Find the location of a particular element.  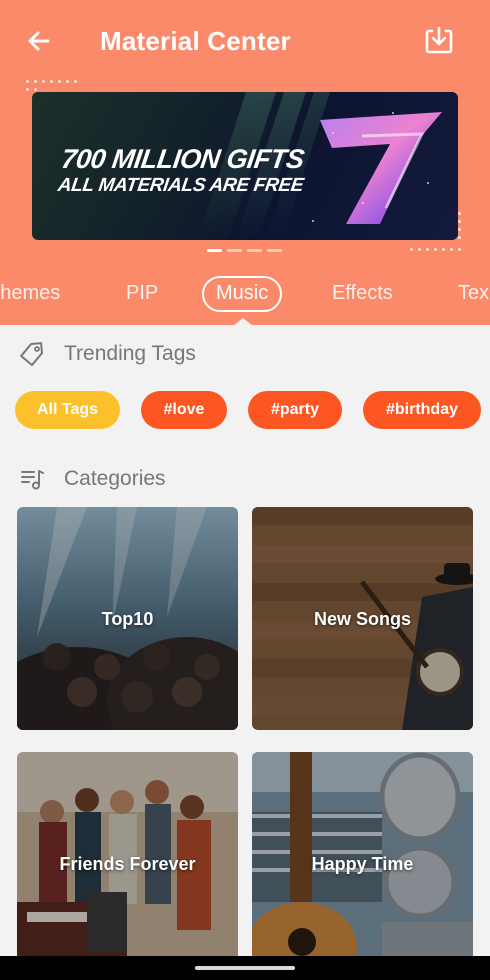

category-card-happy-time: Happy Time is located at coordinates (362, 863).